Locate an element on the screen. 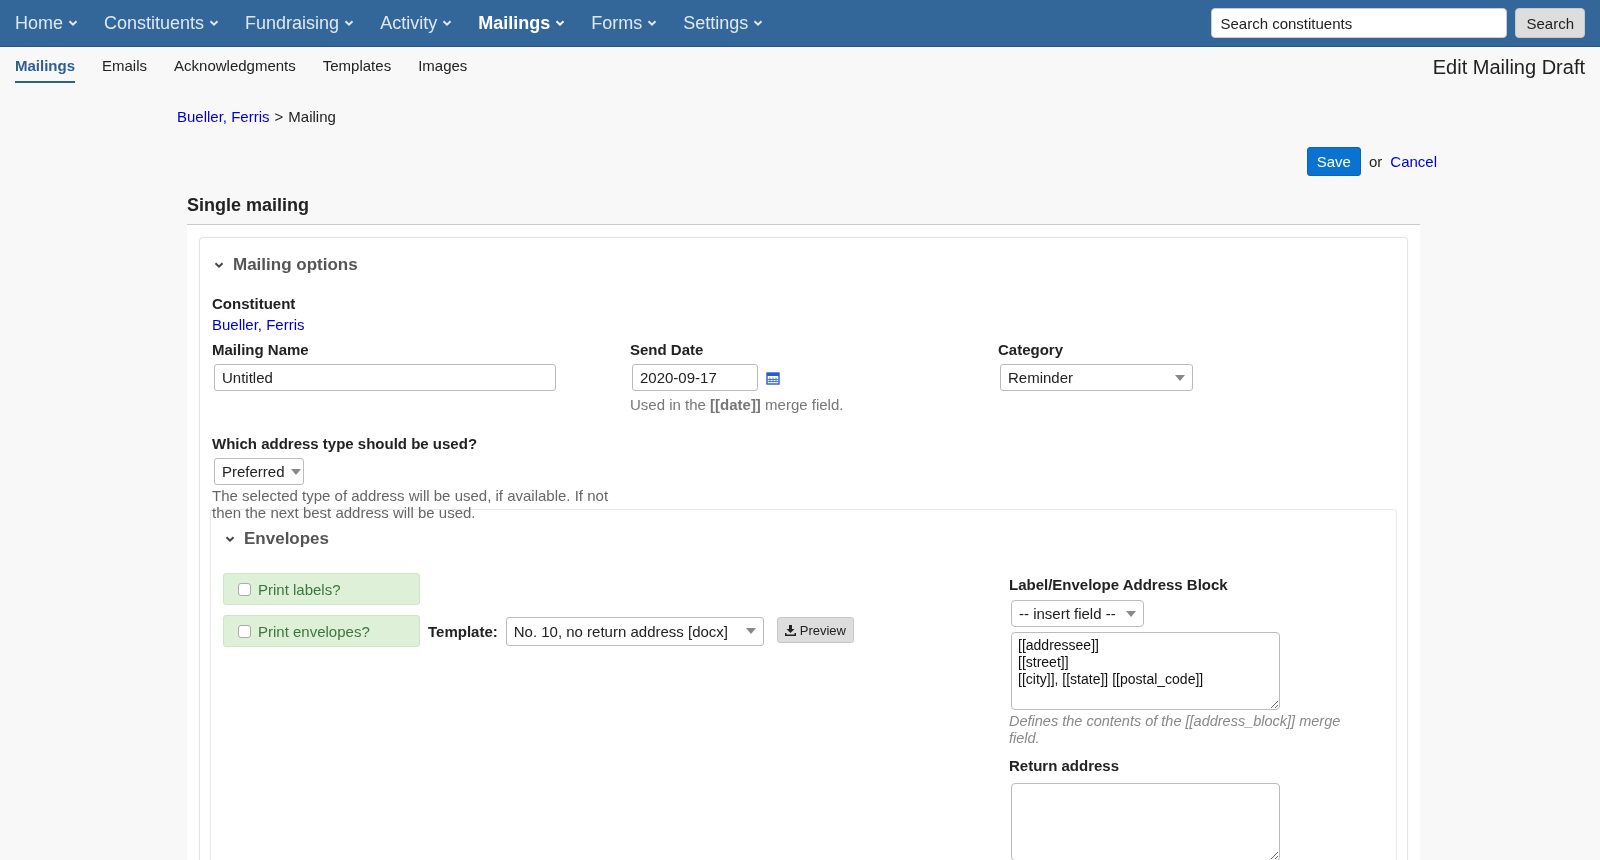 Image resolution: width=1600 pixels, height=860 pixels. mailing-name-field: Untitled is located at coordinates (385, 377).